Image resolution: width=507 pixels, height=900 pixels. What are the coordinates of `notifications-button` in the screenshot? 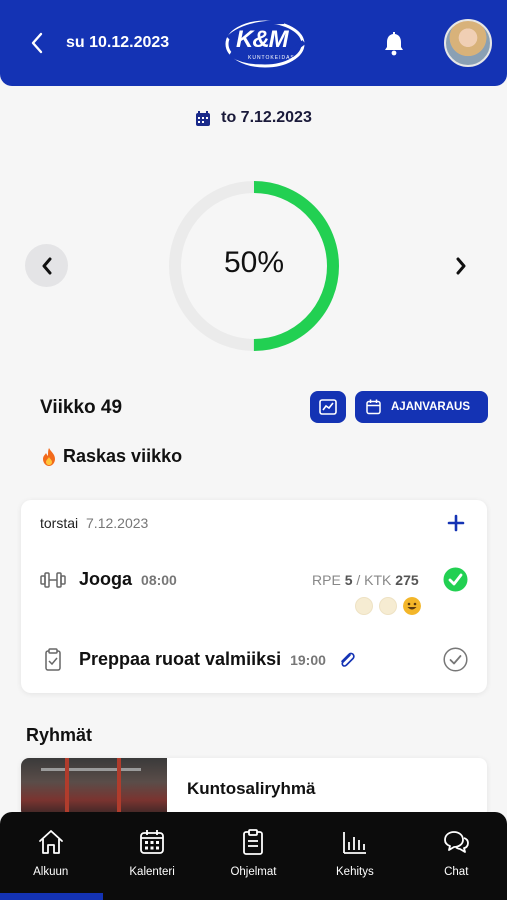 It's located at (394, 44).